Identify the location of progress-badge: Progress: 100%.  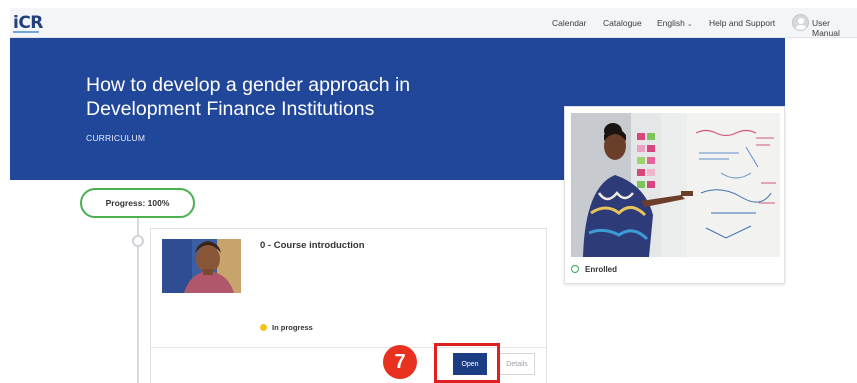
(137, 203).